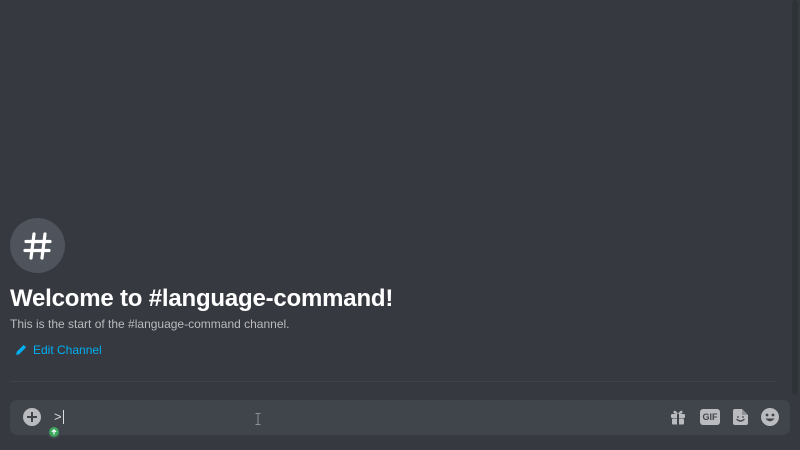 This screenshot has width=800, height=450. I want to click on attach-button, so click(42, 423).